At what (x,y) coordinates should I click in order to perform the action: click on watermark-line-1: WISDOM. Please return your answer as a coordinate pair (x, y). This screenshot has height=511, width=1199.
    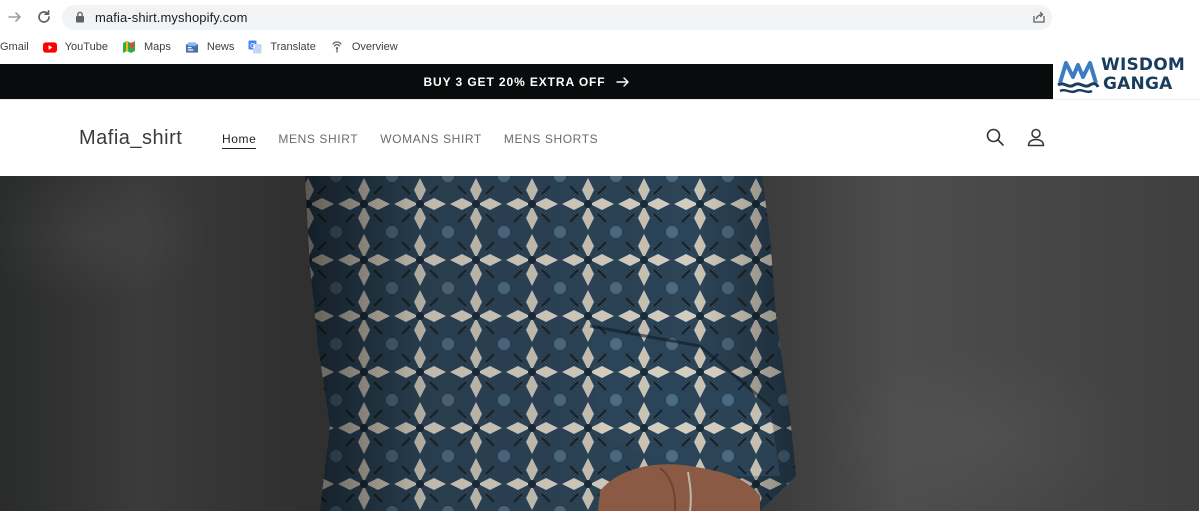
    Looking at the image, I should click on (1143, 65).